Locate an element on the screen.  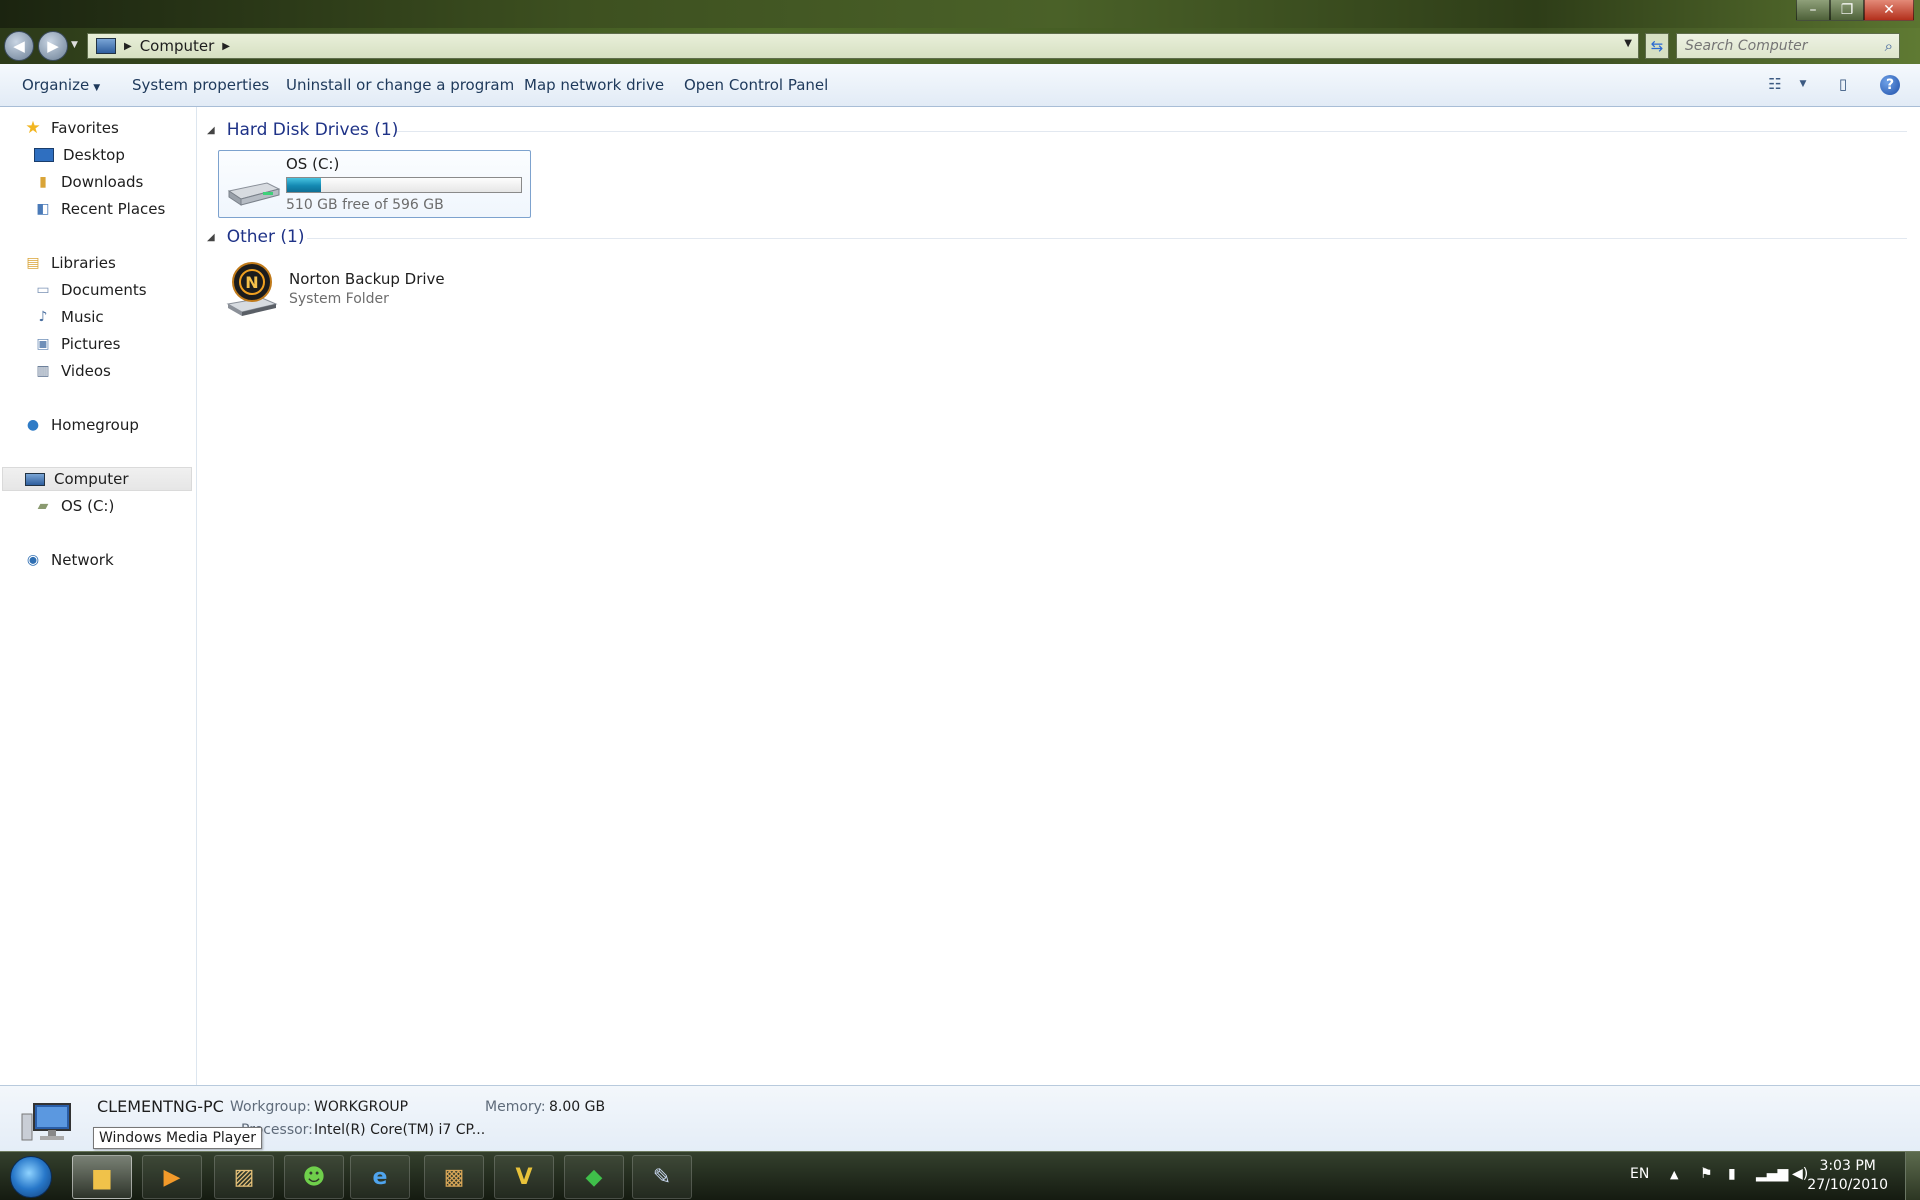
drive-tile-os-c: OS (C:) 510 GB free of 596 GB is located at coordinates (374, 184).